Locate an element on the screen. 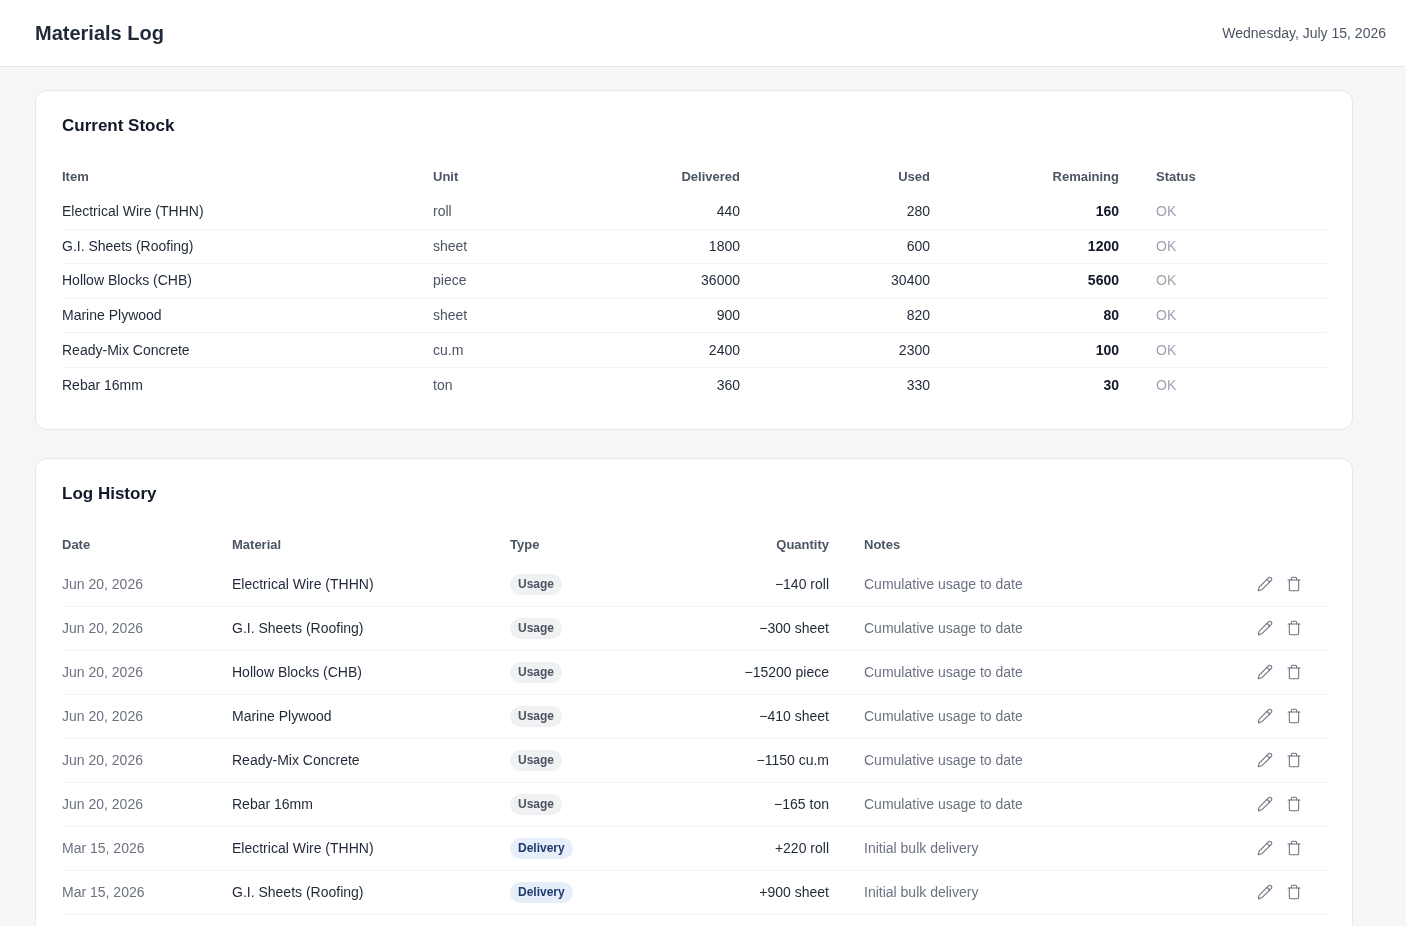 The width and height of the screenshot is (1406, 926). page-title: Materials Log is located at coordinates (99, 33).